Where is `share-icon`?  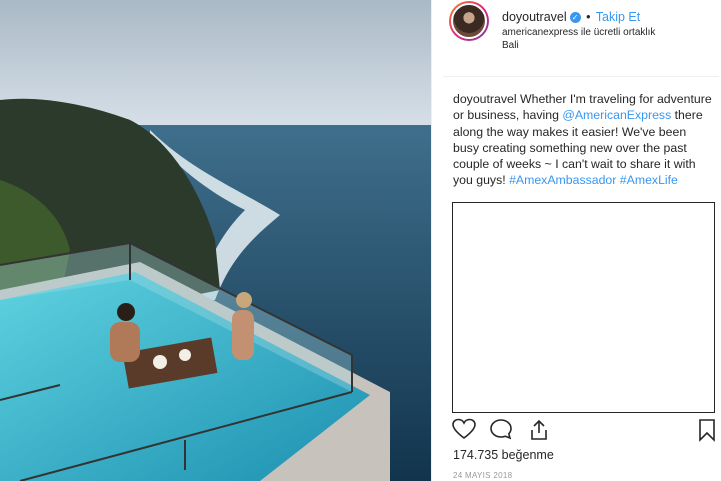
share-icon is located at coordinates (539, 432).